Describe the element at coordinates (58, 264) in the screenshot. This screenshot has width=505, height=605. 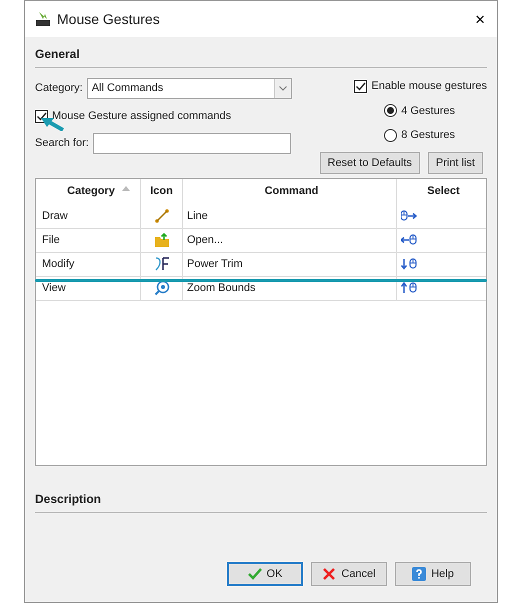
I see `table-cell-text: Modify` at that location.